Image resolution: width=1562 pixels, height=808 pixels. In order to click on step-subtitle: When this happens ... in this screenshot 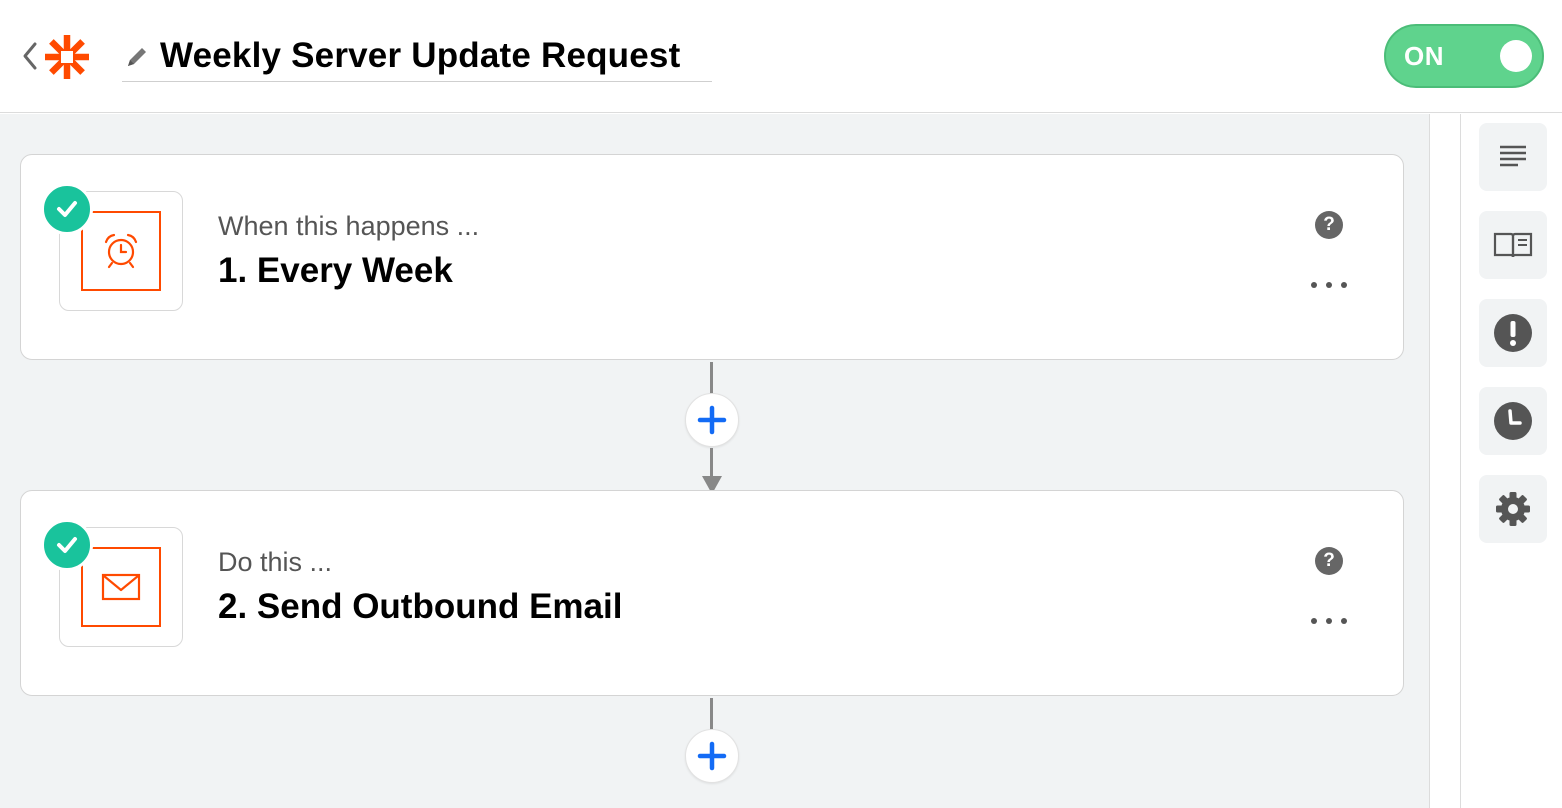, I will do `click(349, 226)`.